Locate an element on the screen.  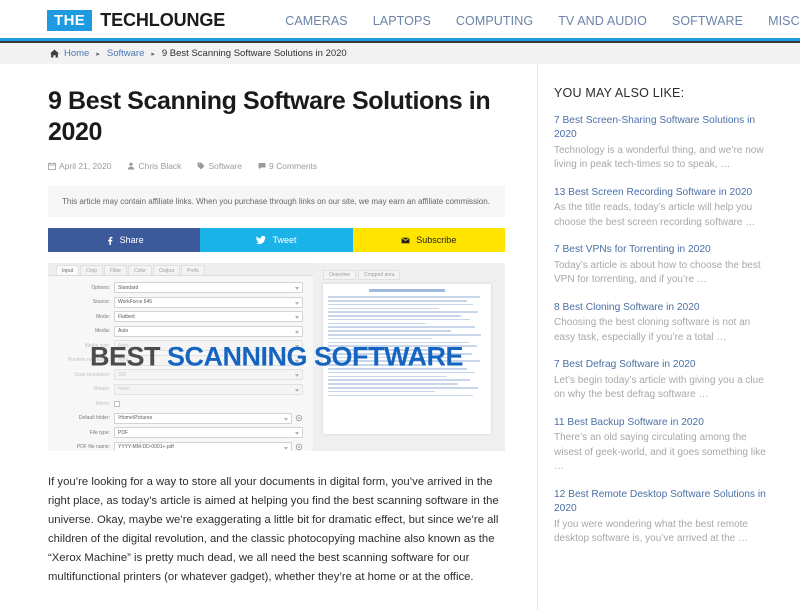
meta-date: April 21, 2020 is located at coordinates (79, 166).